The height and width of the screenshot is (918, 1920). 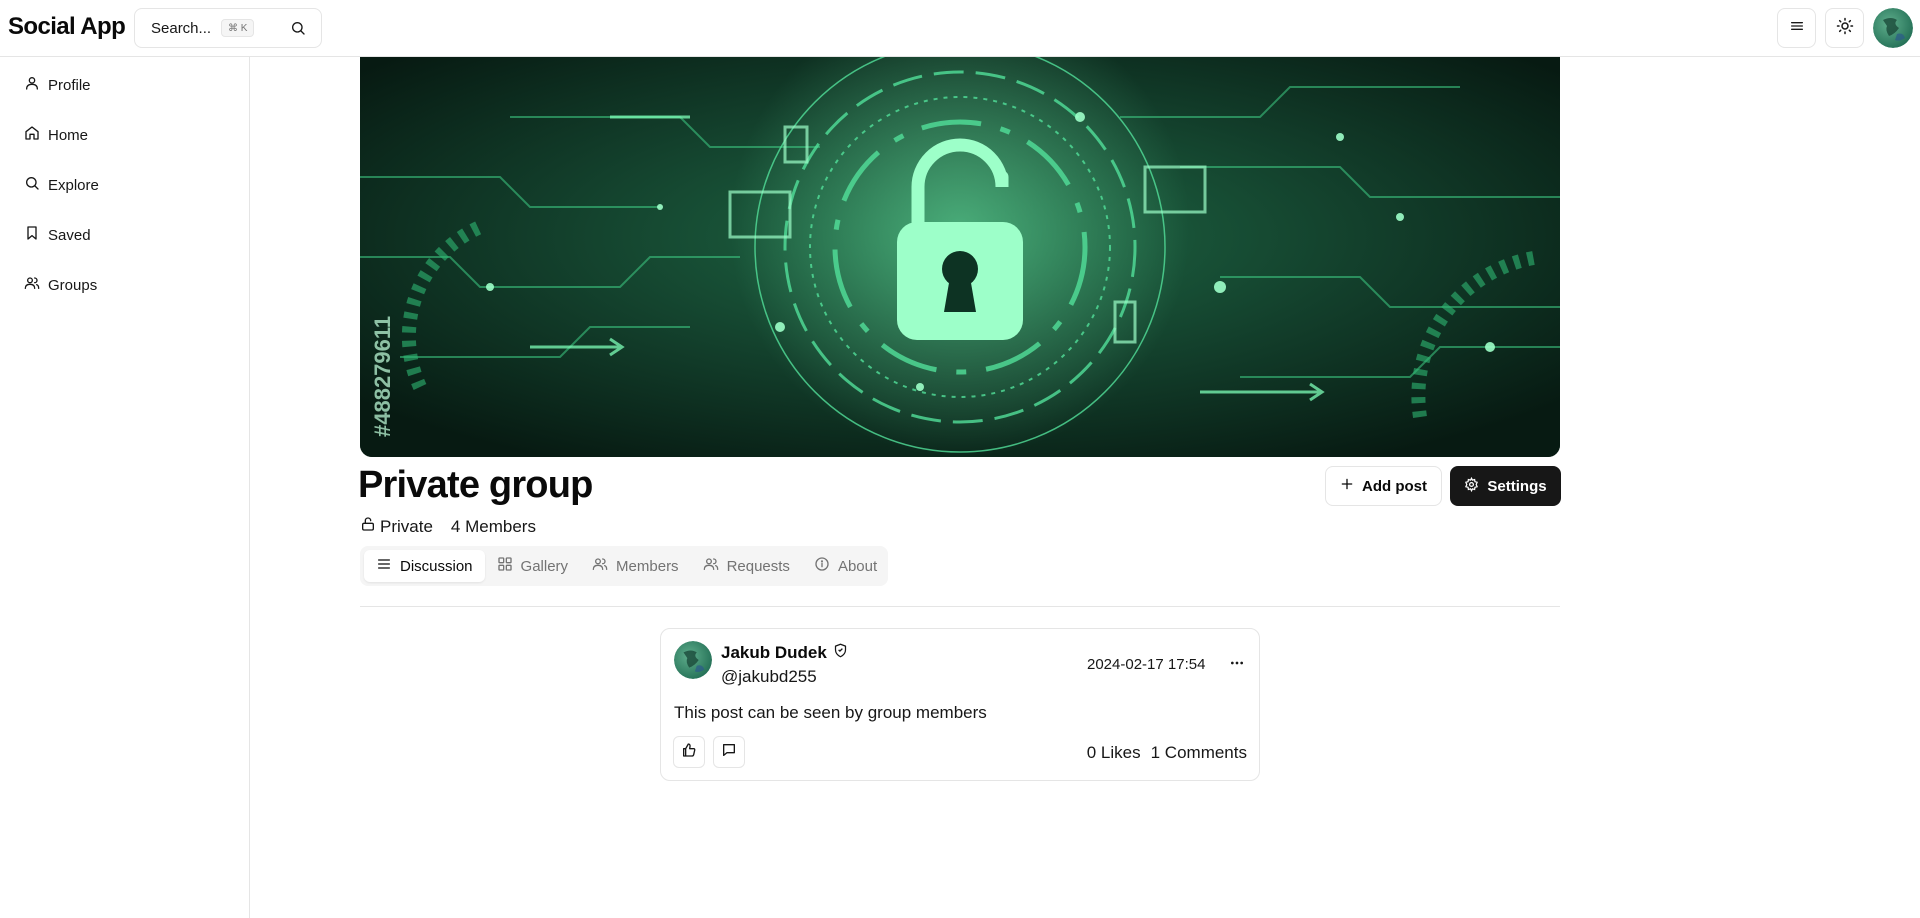 What do you see at coordinates (647, 566) in the screenshot?
I see `tab-label: Members` at bounding box center [647, 566].